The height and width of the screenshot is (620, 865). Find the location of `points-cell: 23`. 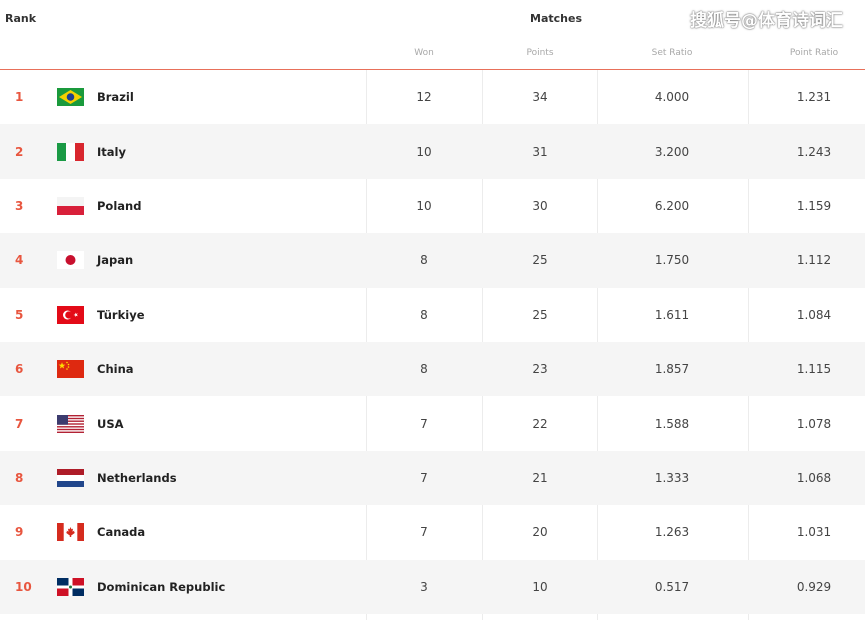

points-cell: 23 is located at coordinates (540, 369).